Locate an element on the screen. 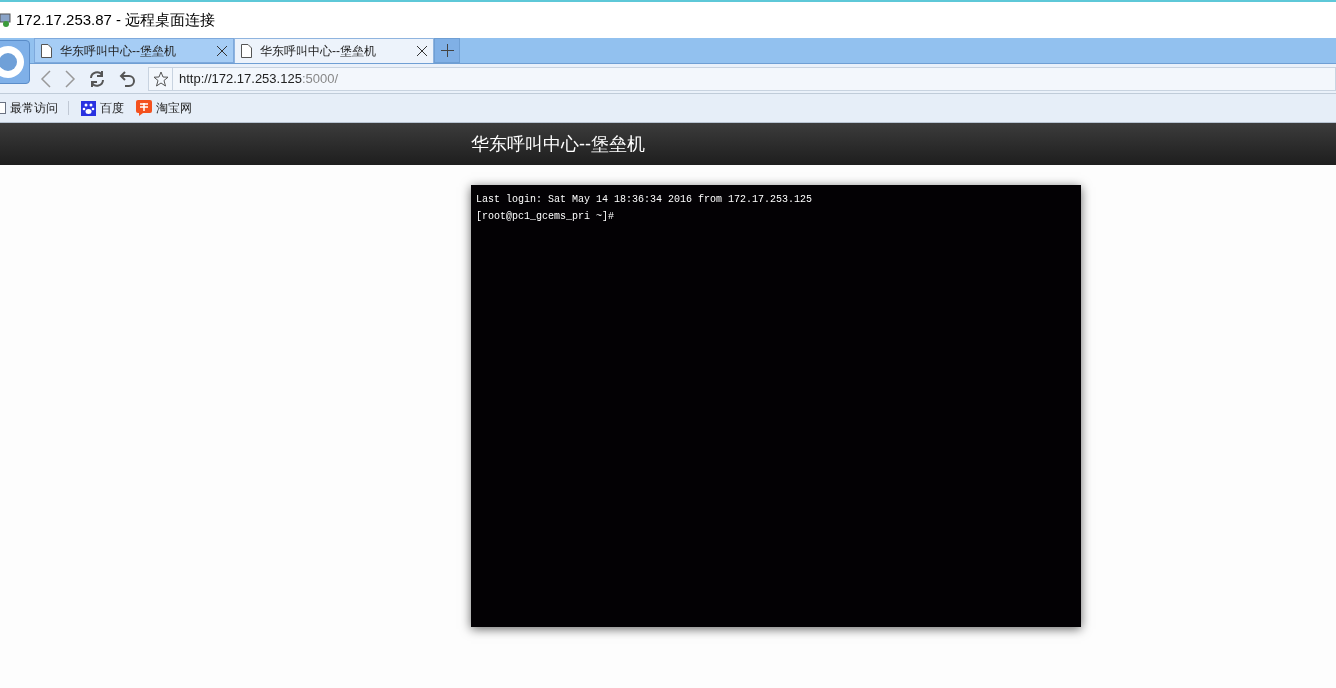 The width and height of the screenshot is (1336, 688). folder-icon is located at coordinates (3, 108).